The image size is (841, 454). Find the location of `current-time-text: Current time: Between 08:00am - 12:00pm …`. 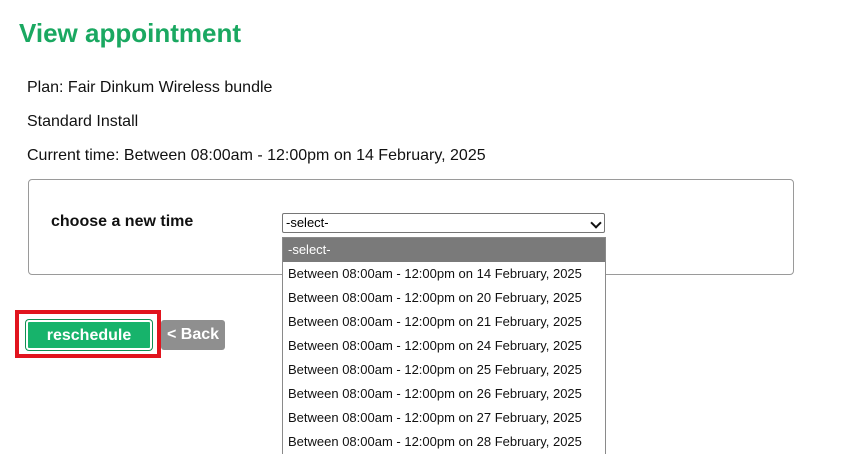

current-time-text: Current time: Between 08:00am - 12:00pm … is located at coordinates (256, 155).